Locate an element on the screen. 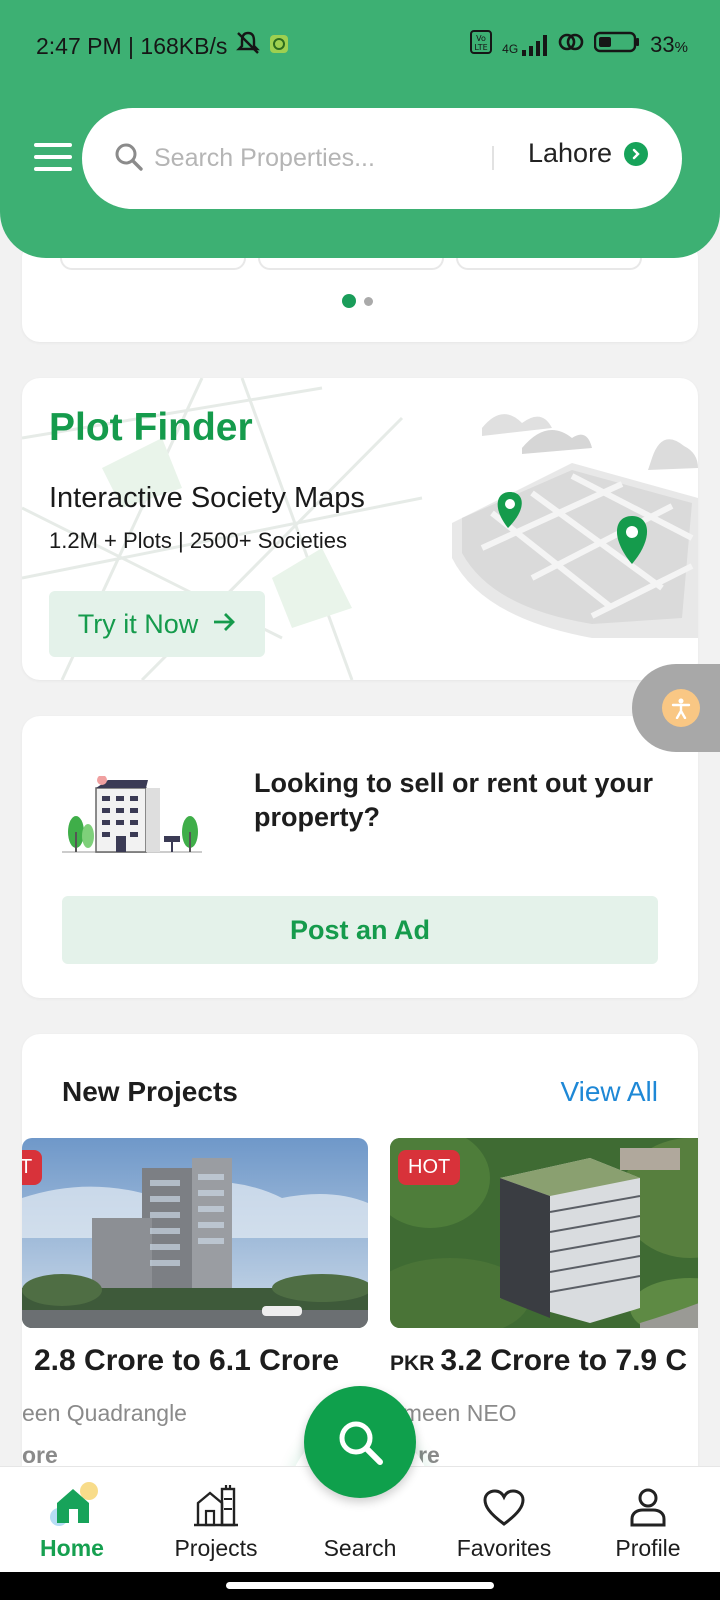 The width and height of the screenshot is (720, 1600). nav-favorites: Favorites is located at coordinates (504, 1520).